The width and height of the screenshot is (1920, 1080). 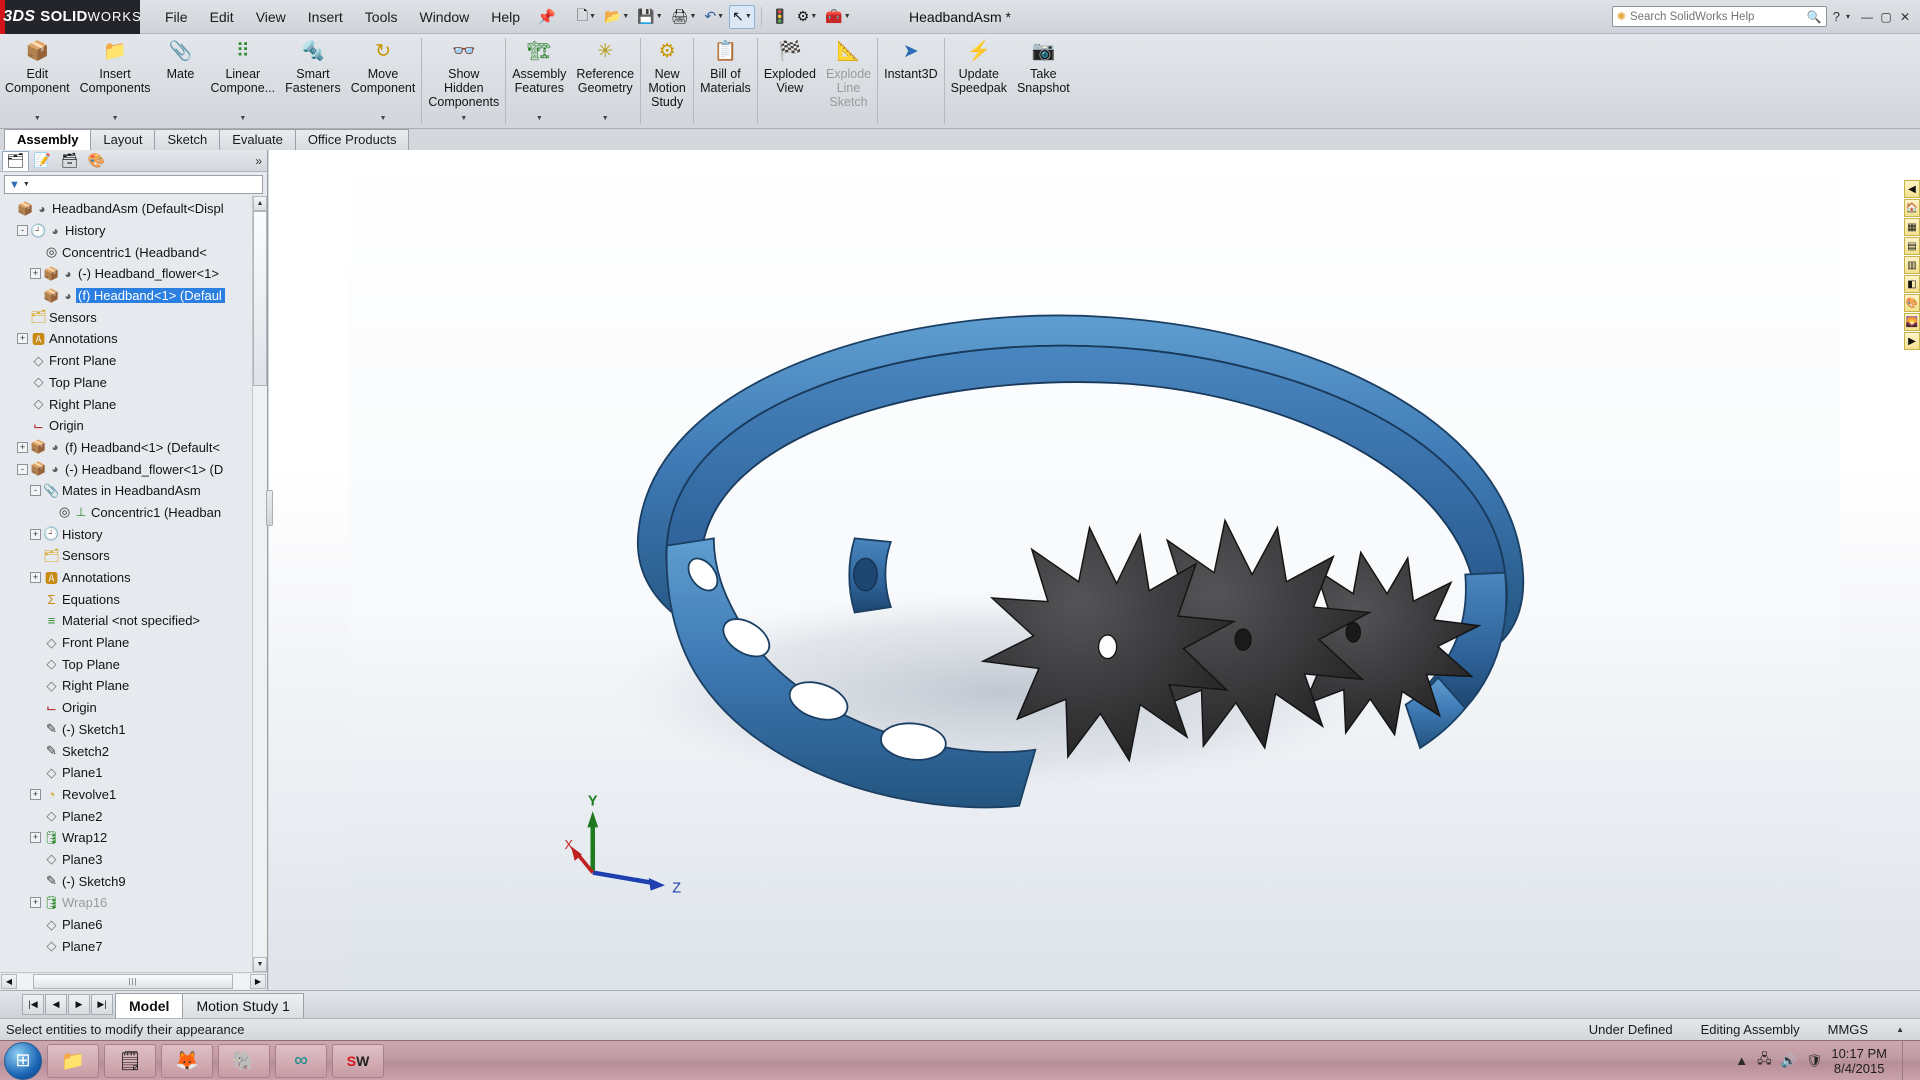 What do you see at coordinates (383, 80) in the screenshot?
I see `move-component-button: ↻ Move Component ▼` at bounding box center [383, 80].